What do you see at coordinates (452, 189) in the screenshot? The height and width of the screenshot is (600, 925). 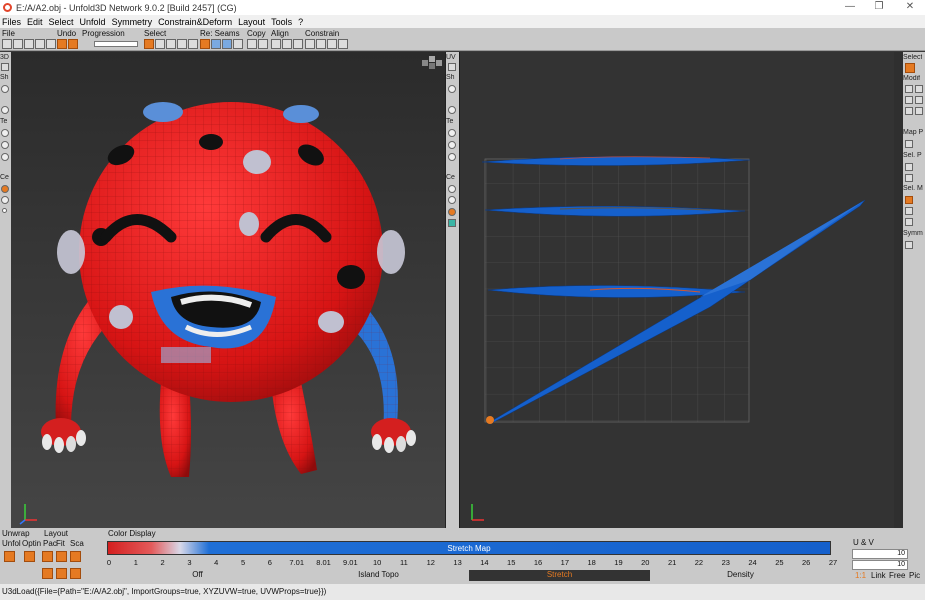 I see `uv-center-icon` at bounding box center [452, 189].